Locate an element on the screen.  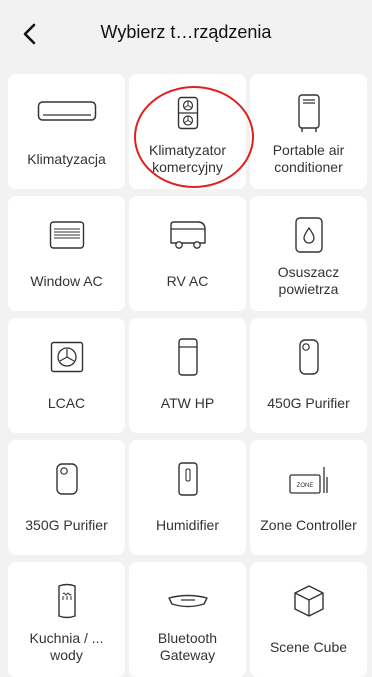
device-label: Scene Cube is located at coordinates (308, 646).